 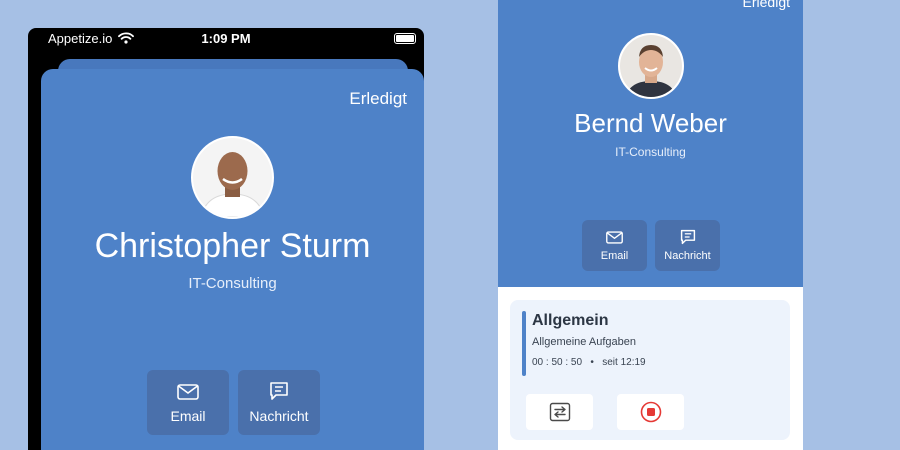 What do you see at coordinates (570, 320) in the screenshot?
I see `task-title: Allgemein` at bounding box center [570, 320].